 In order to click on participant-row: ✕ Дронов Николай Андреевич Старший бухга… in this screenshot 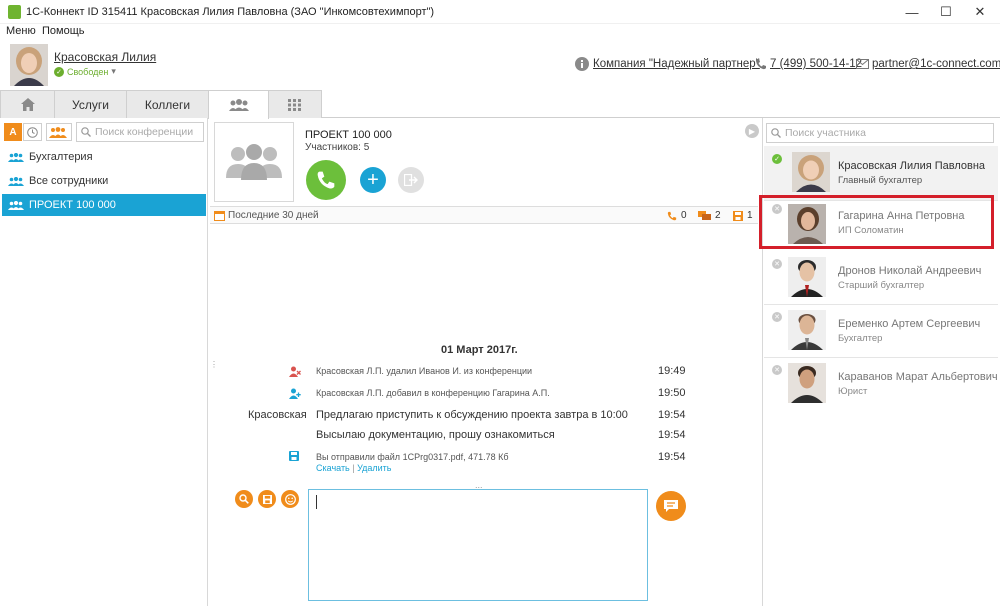, I will do `click(881, 278)`.